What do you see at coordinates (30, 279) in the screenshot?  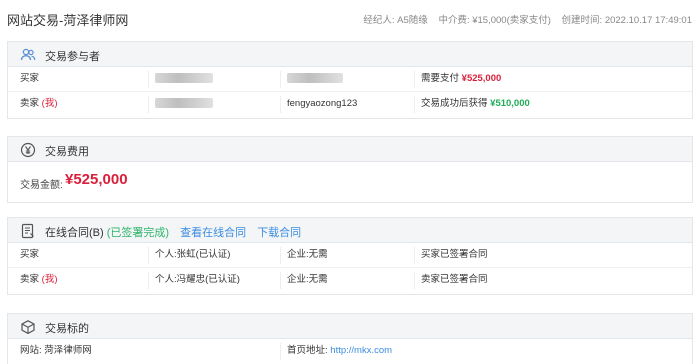 I see `contract-role: 卖家` at bounding box center [30, 279].